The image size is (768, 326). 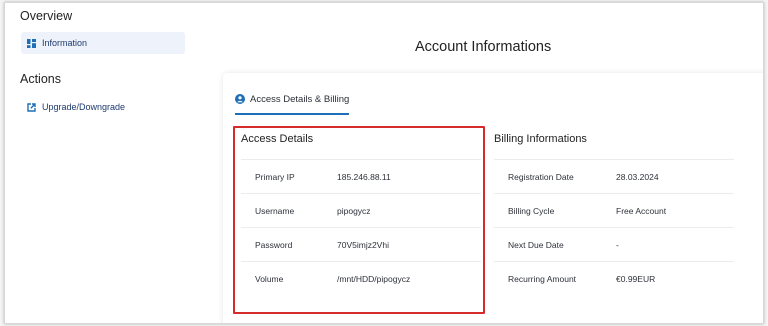 What do you see at coordinates (274, 244) in the screenshot?
I see `row-label: Password` at bounding box center [274, 244].